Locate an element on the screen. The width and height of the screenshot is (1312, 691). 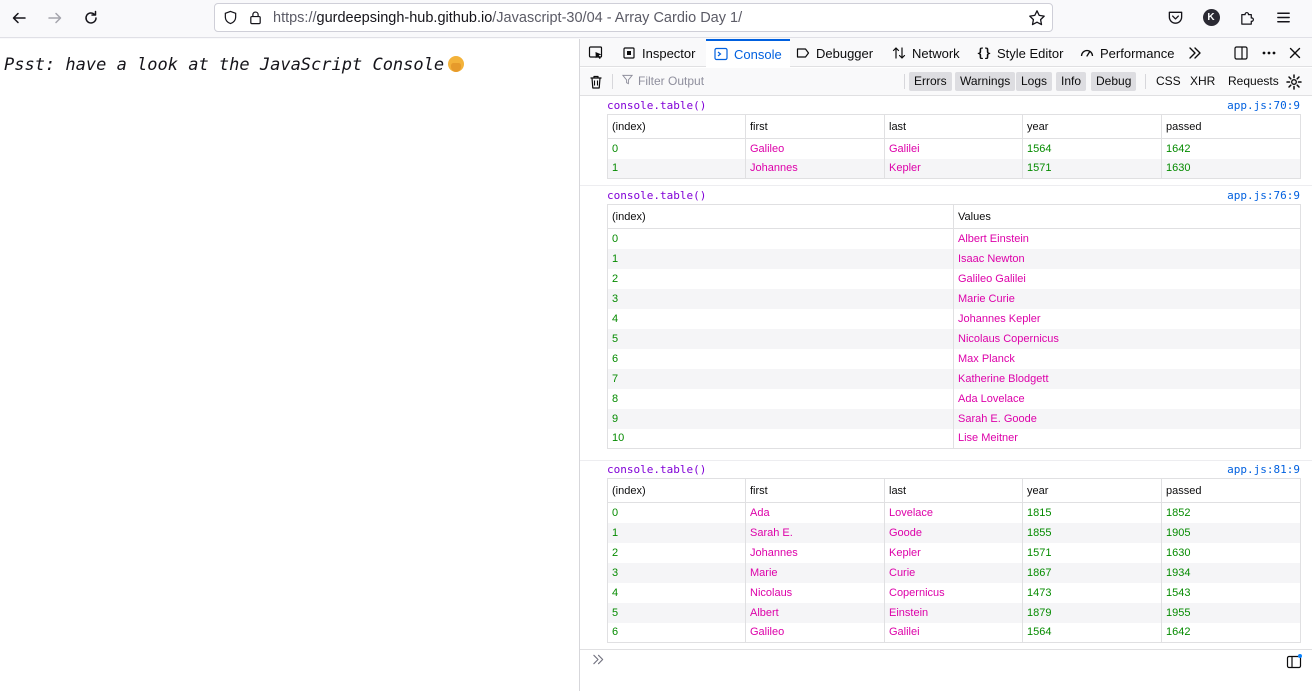
url-host: gurdeepsingh-hub.github.io is located at coordinates (404, 17).